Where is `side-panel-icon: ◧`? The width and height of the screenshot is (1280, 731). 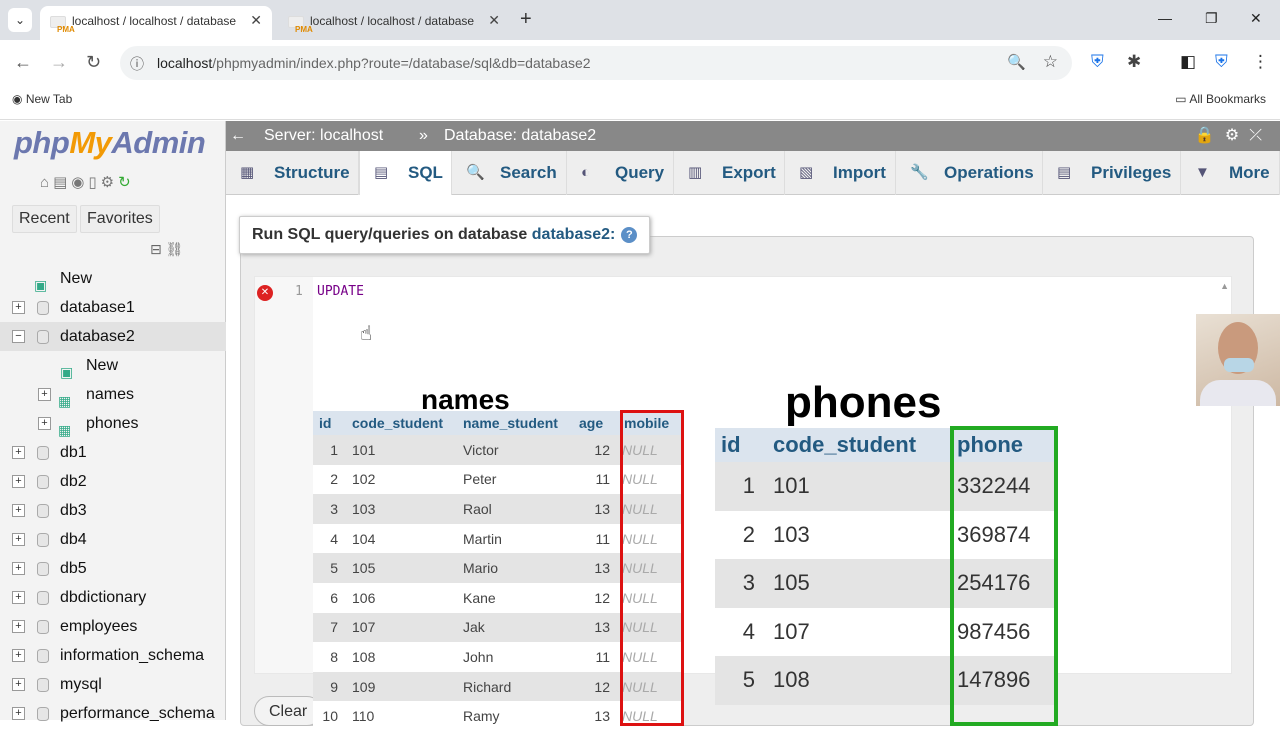
side-panel-icon: ◧ is located at coordinates (1188, 62).